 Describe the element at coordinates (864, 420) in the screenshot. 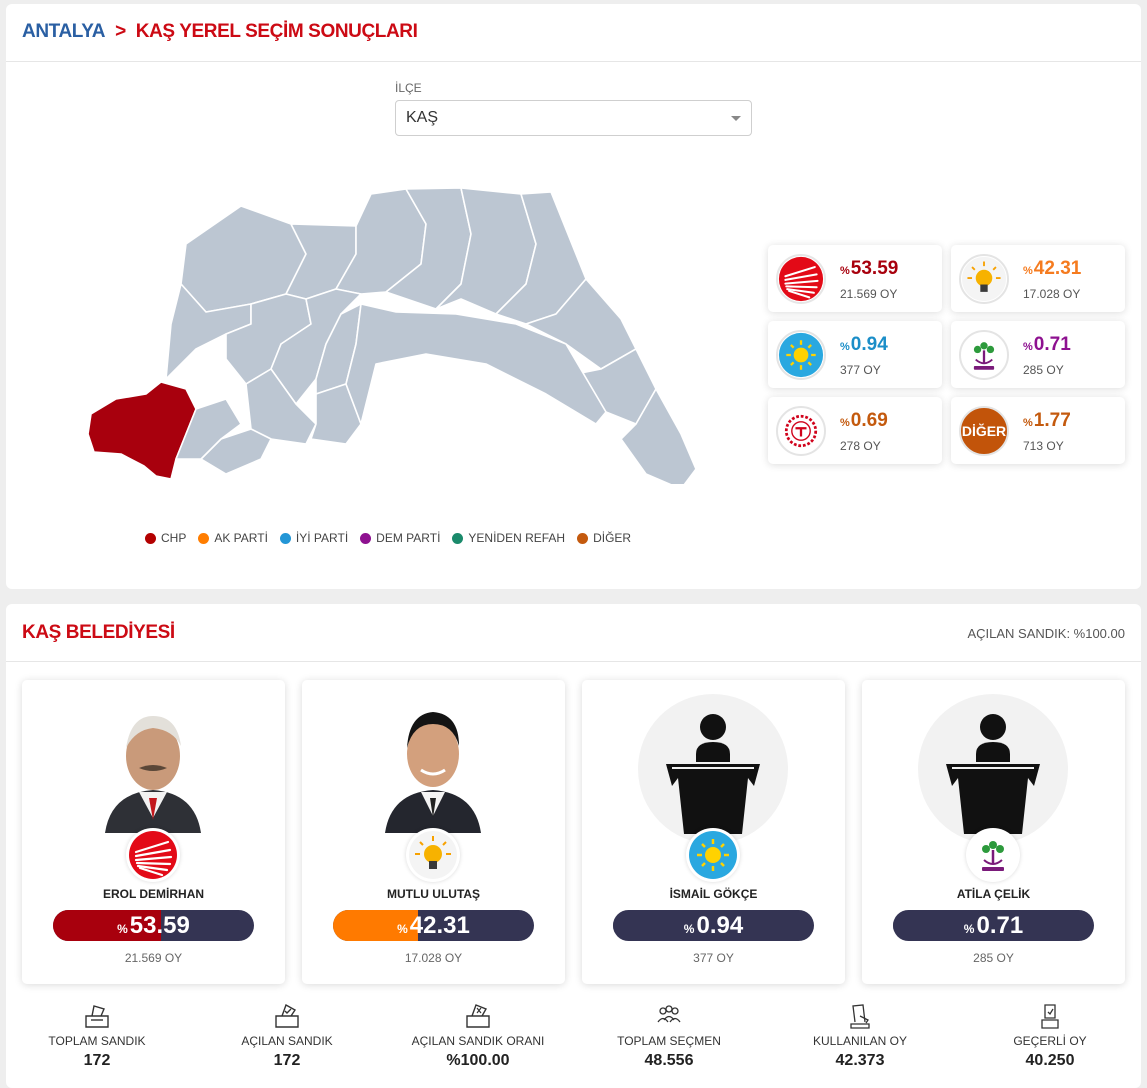

I see `party-percentage: %0.69` at that location.